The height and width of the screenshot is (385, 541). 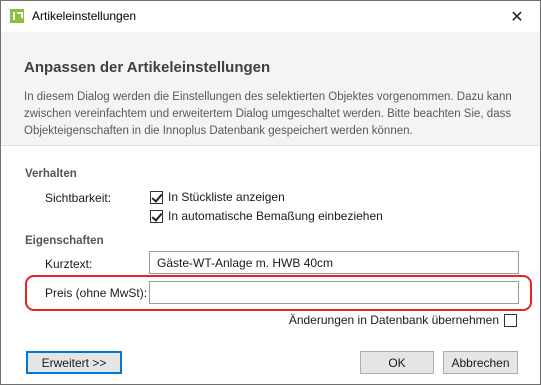 What do you see at coordinates (397, 362) in the screenshot?
I see `ok-button: OK` at bounding box center [397, 362].